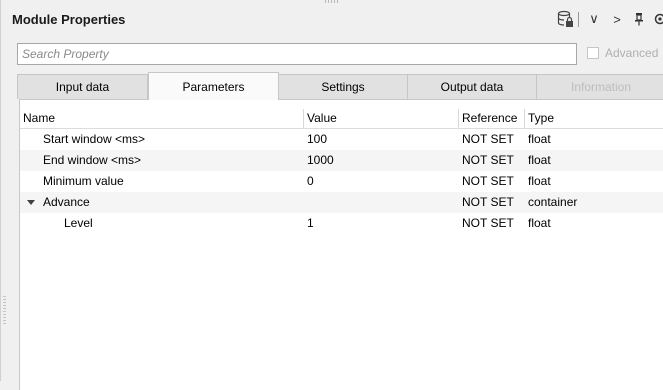  Describe the element at coordinates (310, 181) in the screenshot. I see `row-value: 0` at that location.